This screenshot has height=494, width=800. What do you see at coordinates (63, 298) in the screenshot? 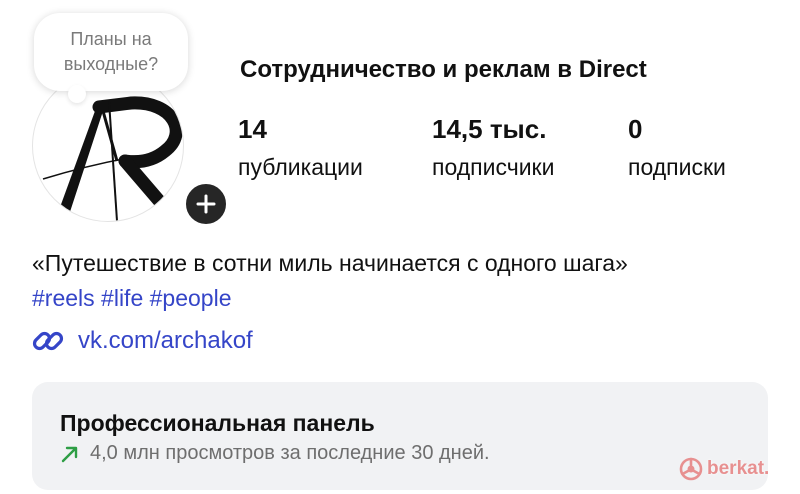
I see `hashtag-reels: #reels` at bounding box center [63, 298].